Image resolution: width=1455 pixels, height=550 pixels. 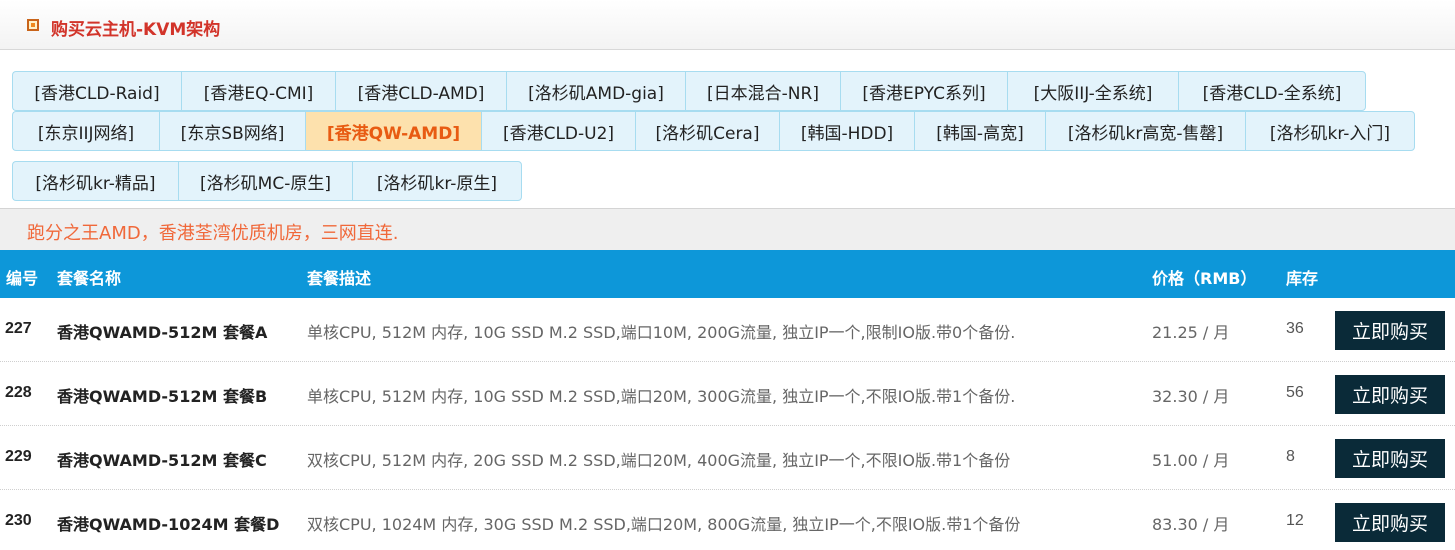 What do you see at coordinates (18, 520) in the screenshot?
I see `plan-id: 230` at bounding box center [18, 520].